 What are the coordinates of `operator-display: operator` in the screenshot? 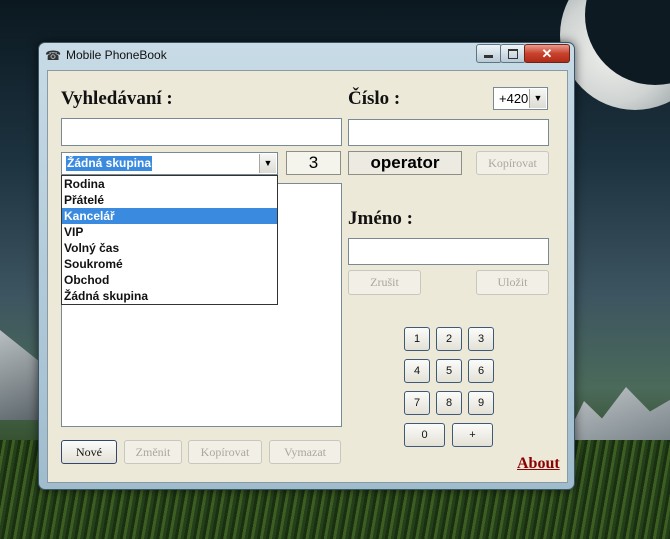 It's located at (405, 163).